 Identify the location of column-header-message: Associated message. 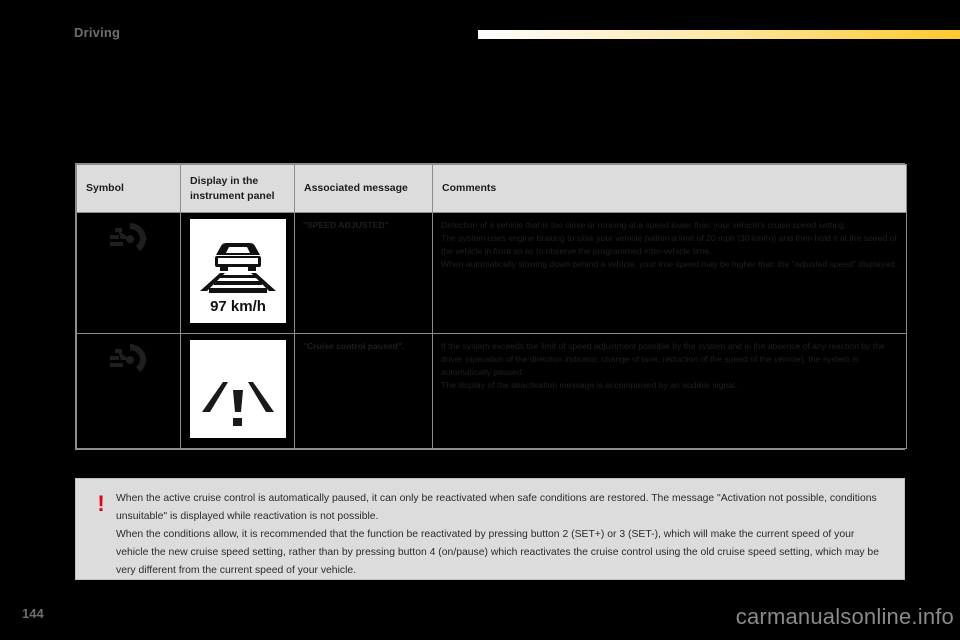
(363, 188).